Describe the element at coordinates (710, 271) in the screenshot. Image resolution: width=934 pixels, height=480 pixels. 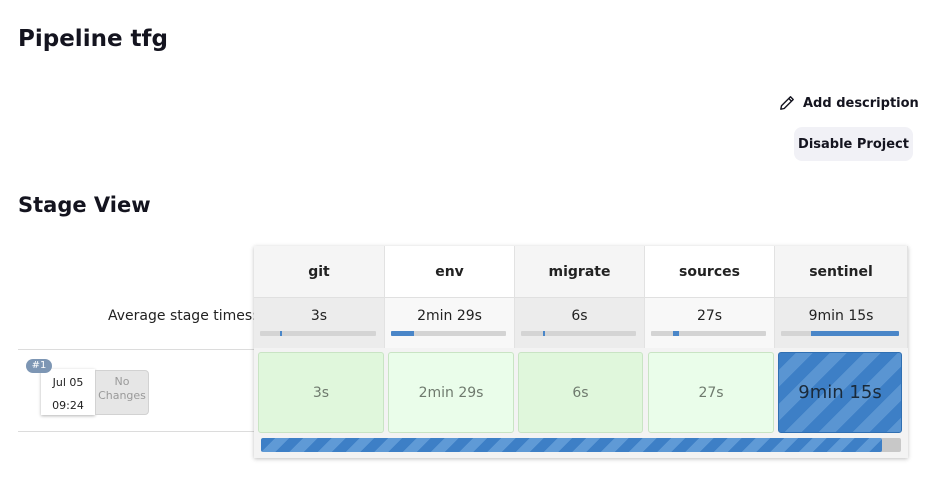
I see `stage-header-sources: sources` at that location.